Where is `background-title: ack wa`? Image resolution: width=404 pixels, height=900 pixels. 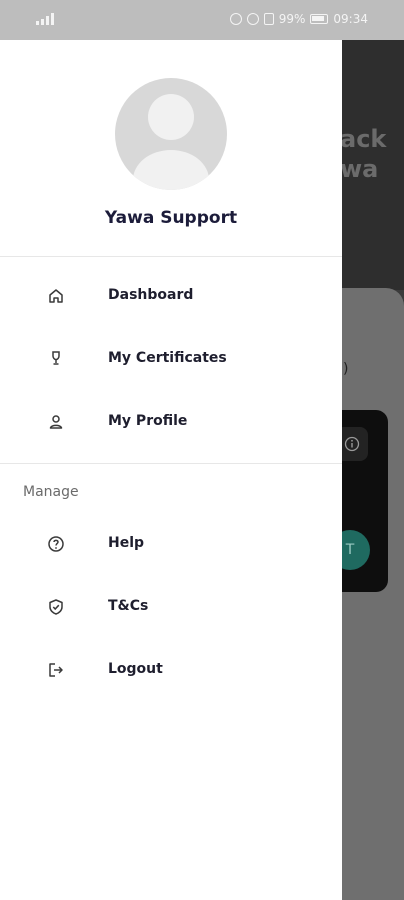 background-title: ack wa is located at coordinates (363, 154).